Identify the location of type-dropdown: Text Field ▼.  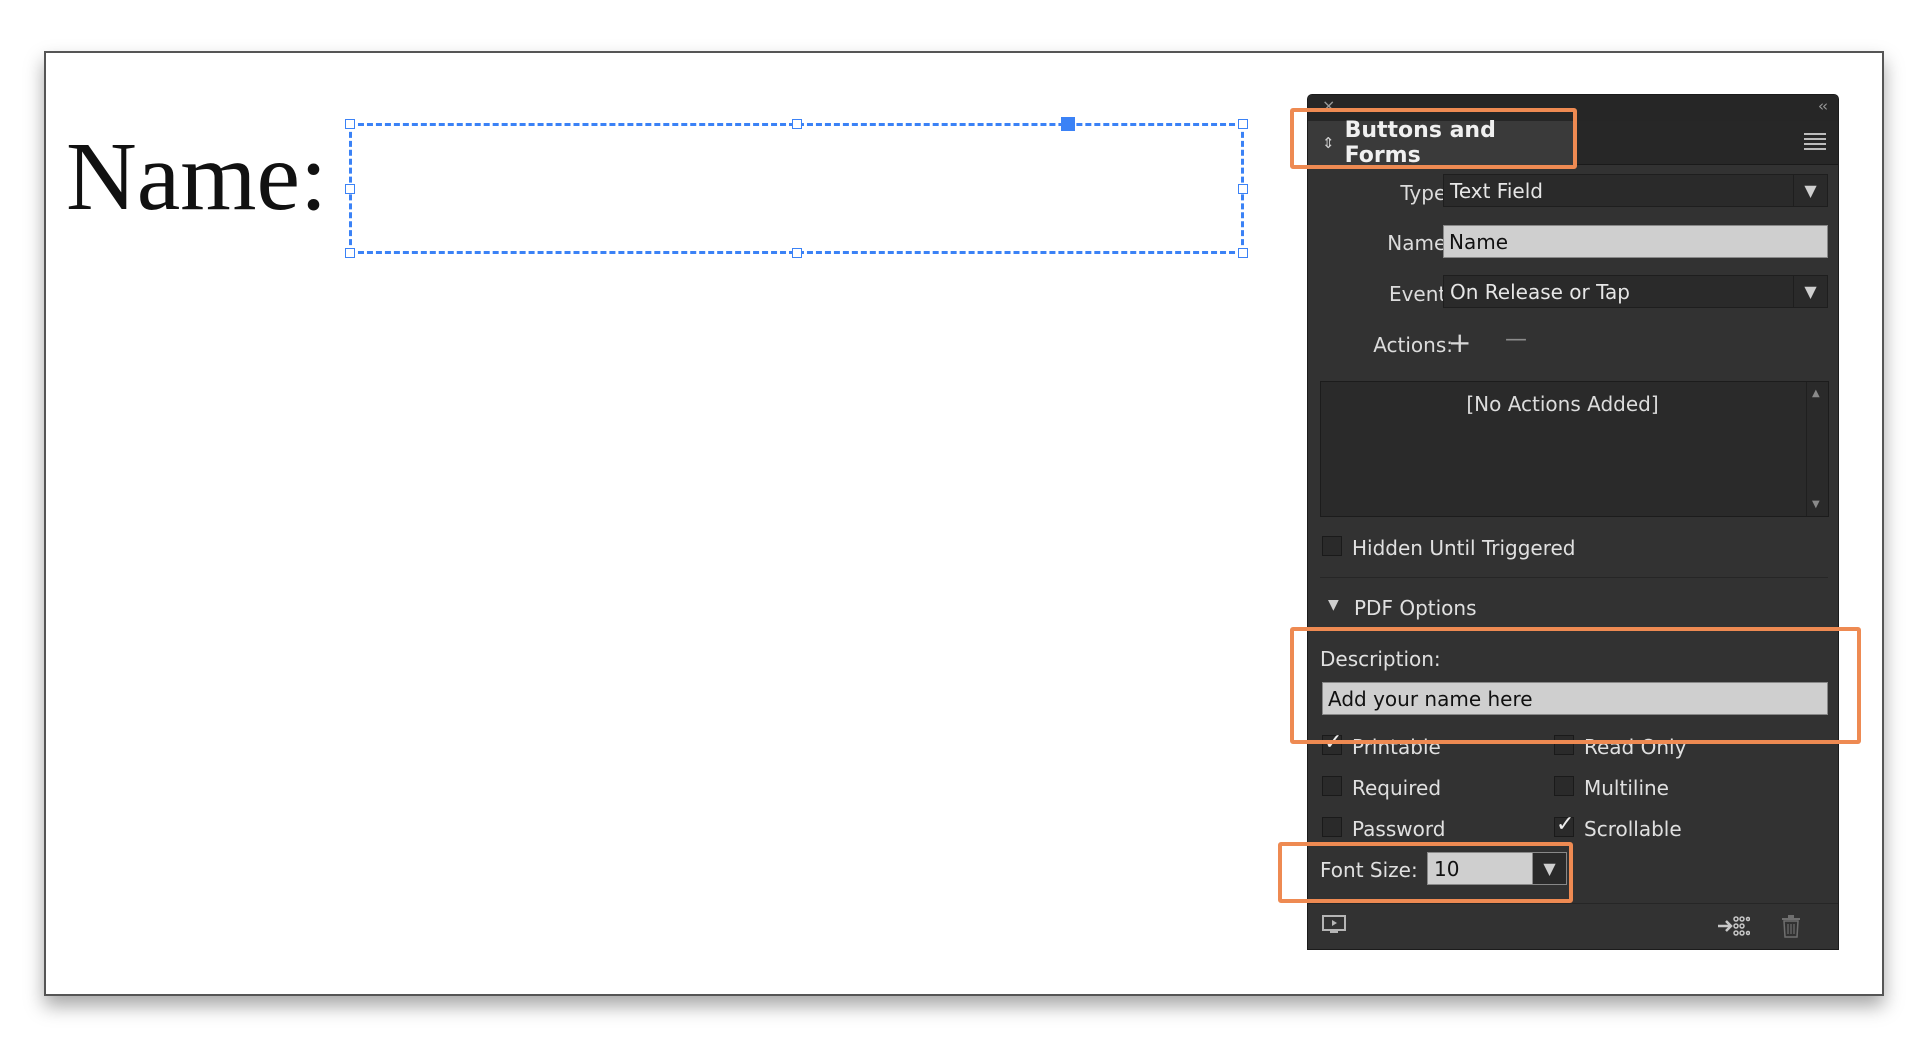
(1635, 190).